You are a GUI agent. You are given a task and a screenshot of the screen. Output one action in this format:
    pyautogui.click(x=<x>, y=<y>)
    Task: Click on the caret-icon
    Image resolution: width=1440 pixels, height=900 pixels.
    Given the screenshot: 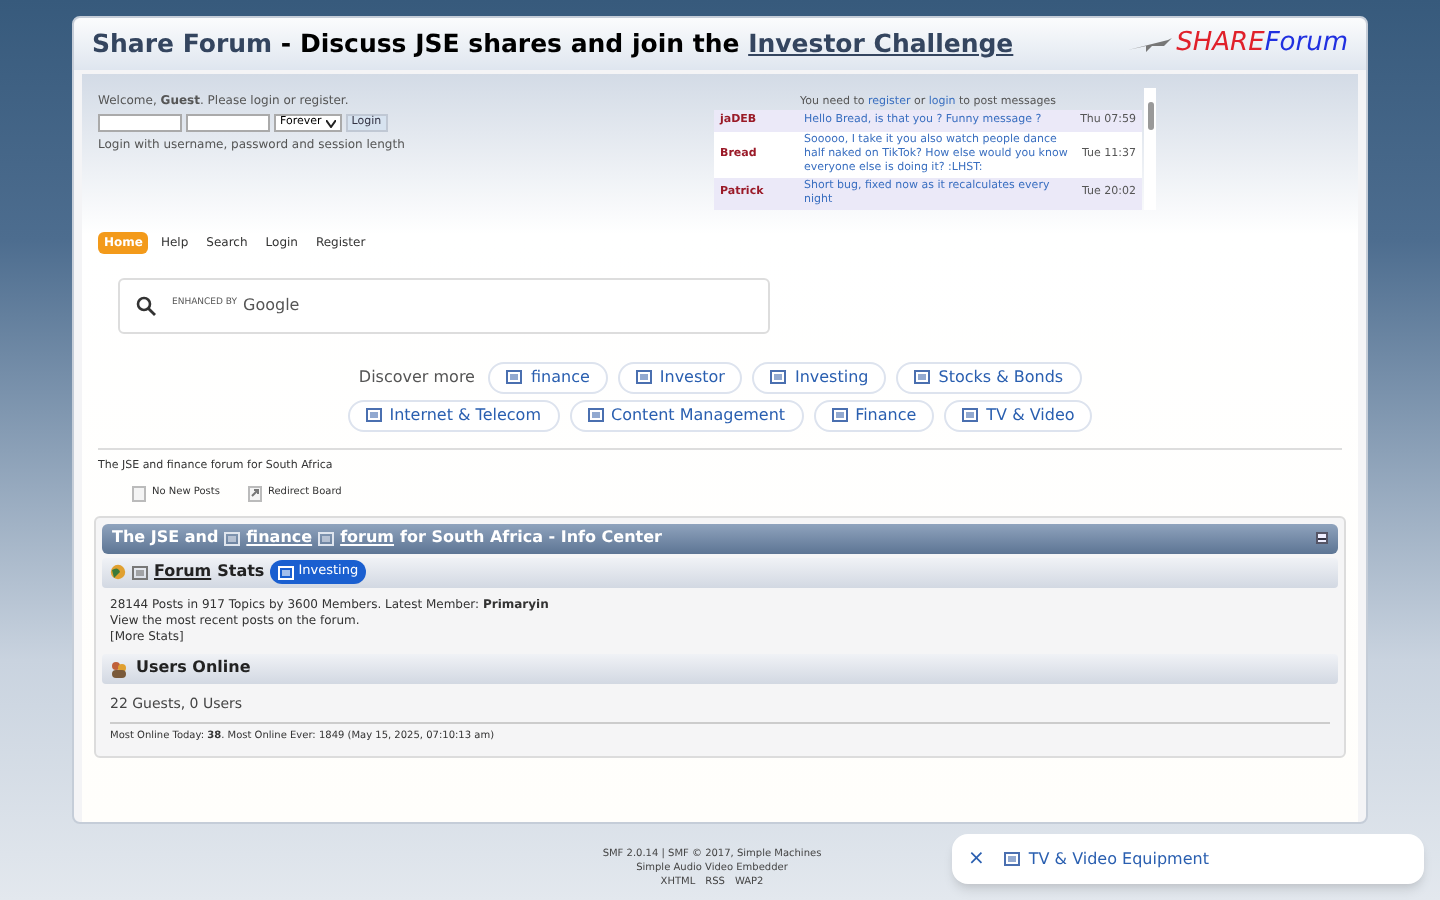 What is the action you would take?
    pyautogui.click(x=330, y=123)
    